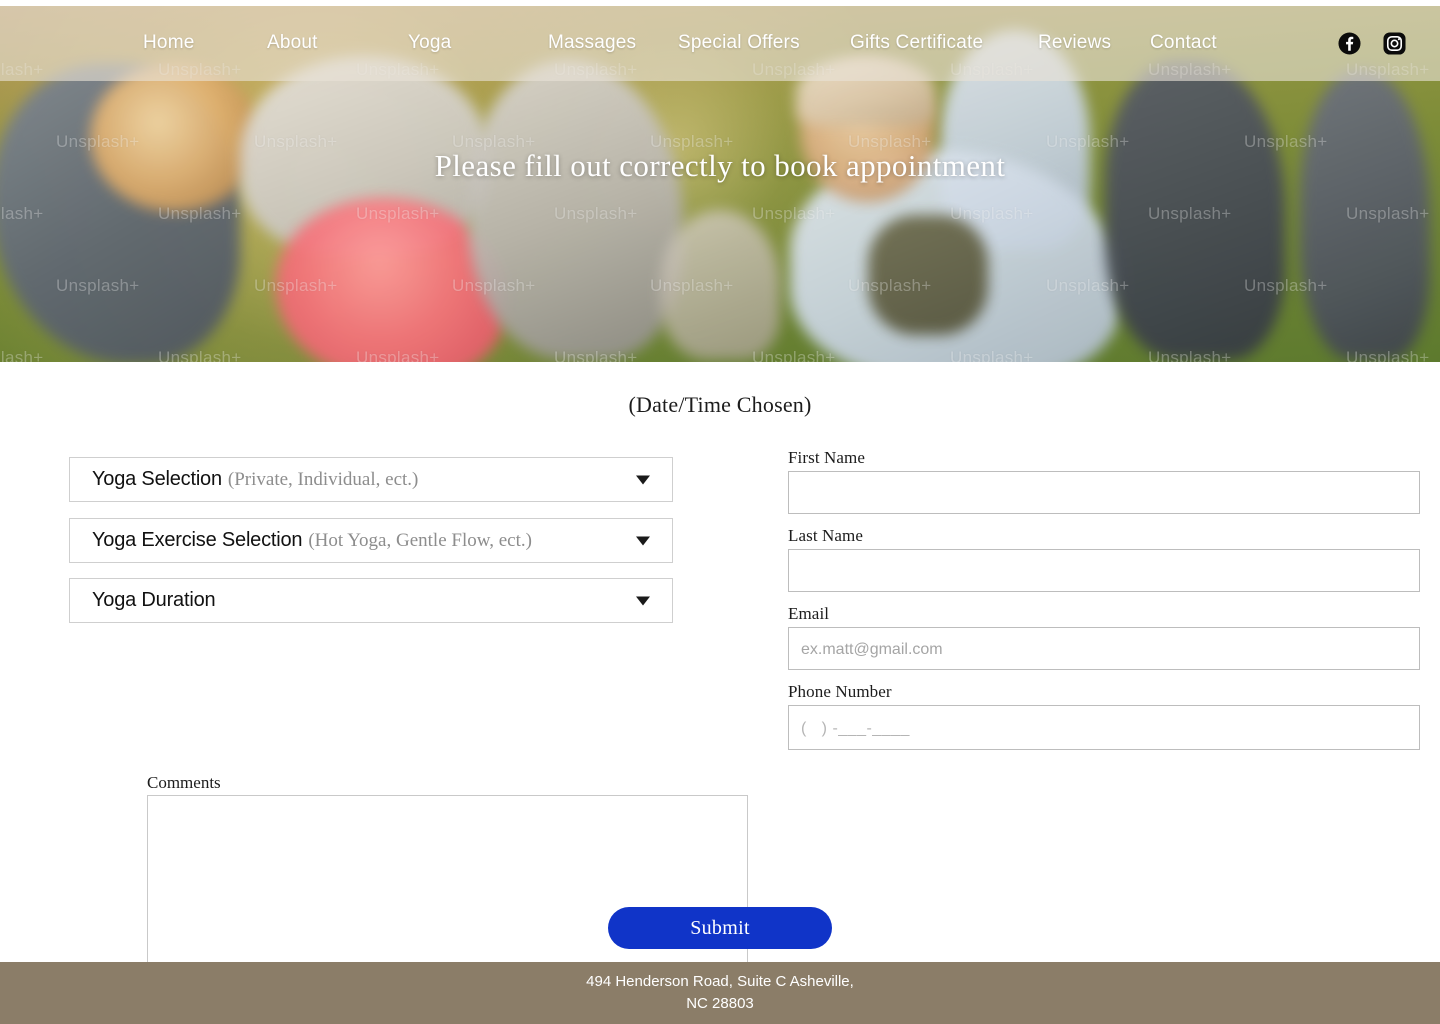 The height and width of the screenshot is (1024, 1440). What do you see at coordinates (720, 981) in the screenshot?
I see `footer-address-line-1: 494 Henderson Road, Suite C Asheville,` at bounding box center [720, 981].